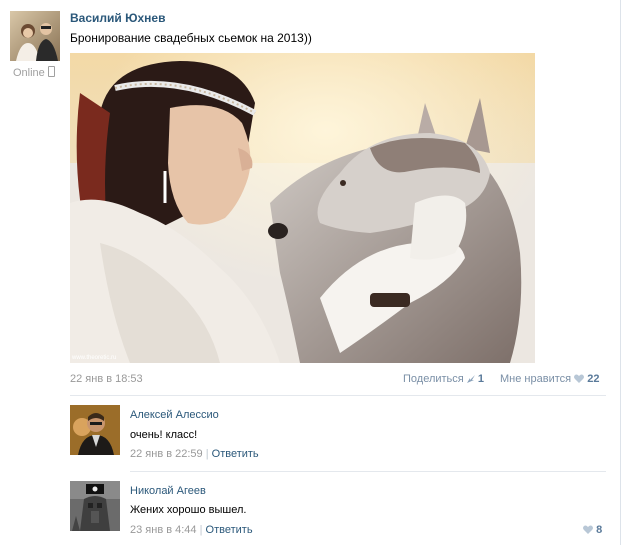 This screenshot has height=545, width=642. I want to click on photo-watermark: www.theoretic.ru, so click(93, 358).